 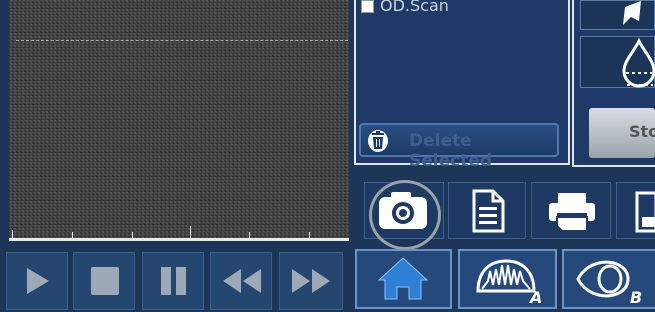 I want to click on fast-forward-button, so click(x=311, y=281).